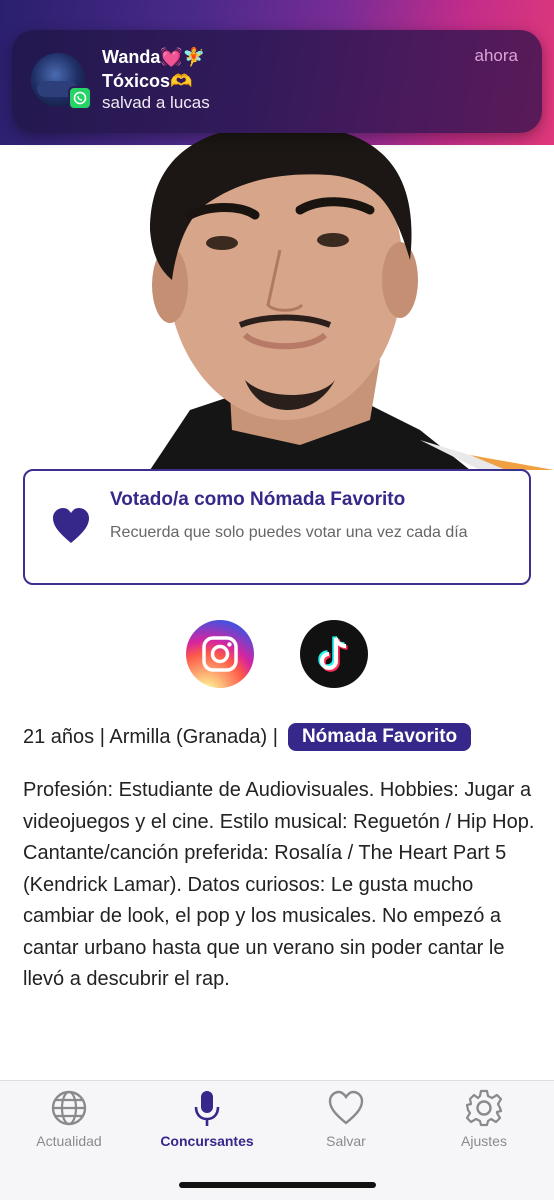 Image resolution: width=554 pixels, height=1200 pixels. I want to click on age-location: 21 años | Armilla (Granada) |, so click(150, 736).